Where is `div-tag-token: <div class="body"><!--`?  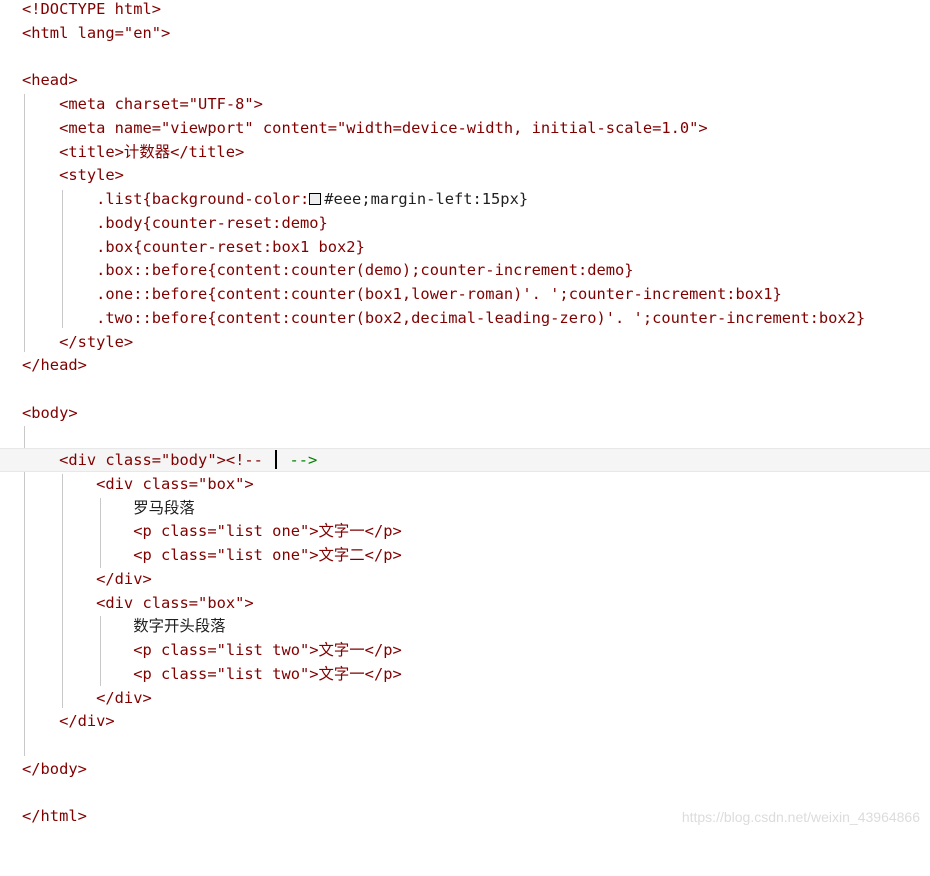
div-tag-token: <div class="body"><!-- is located at coordinates (147, 460).